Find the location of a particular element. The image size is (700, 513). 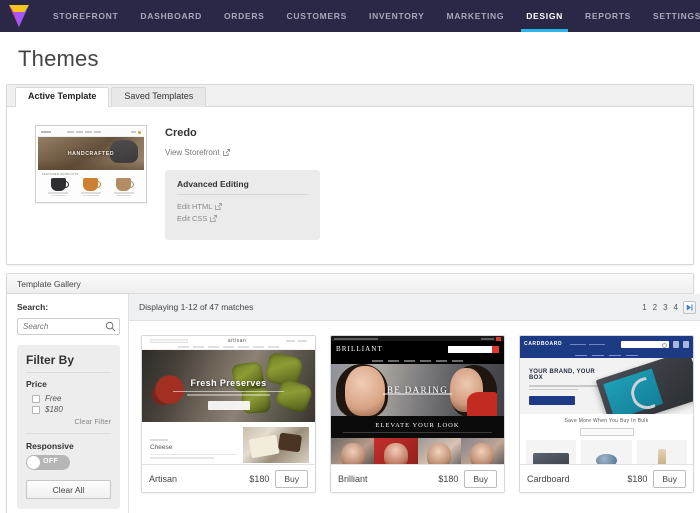

toggle-knob is located at coordinates (33, 463).